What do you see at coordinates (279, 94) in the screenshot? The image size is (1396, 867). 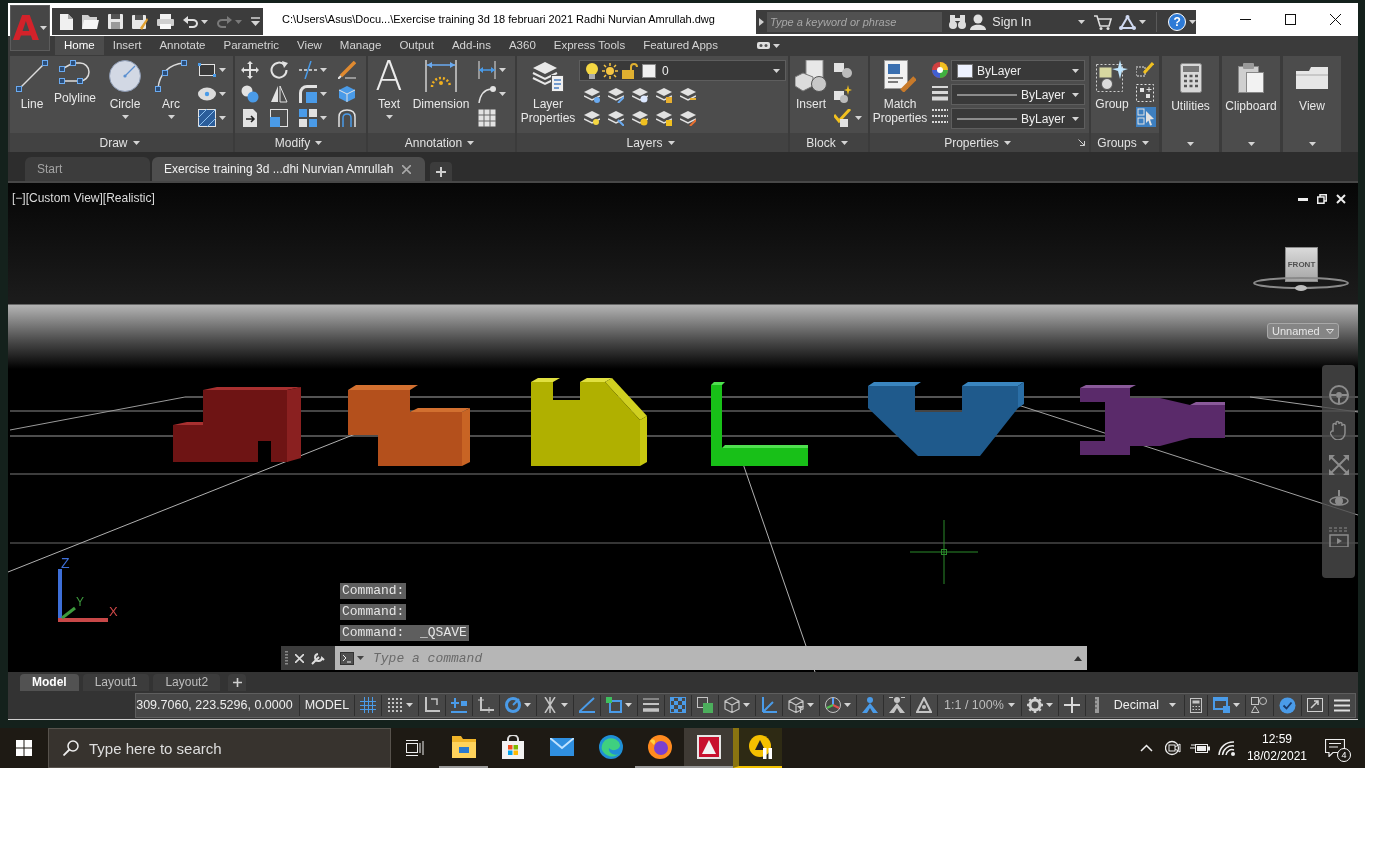 I see `mirrored-triangles-icon` at bounding box center [279, 94].